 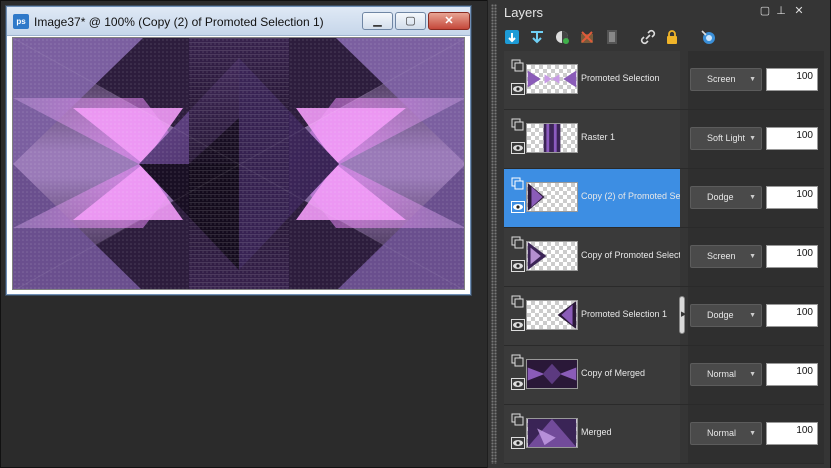 I want to click on layer-row: Promoted Selection Screen ▼ 100, so click(x=664, y=80).